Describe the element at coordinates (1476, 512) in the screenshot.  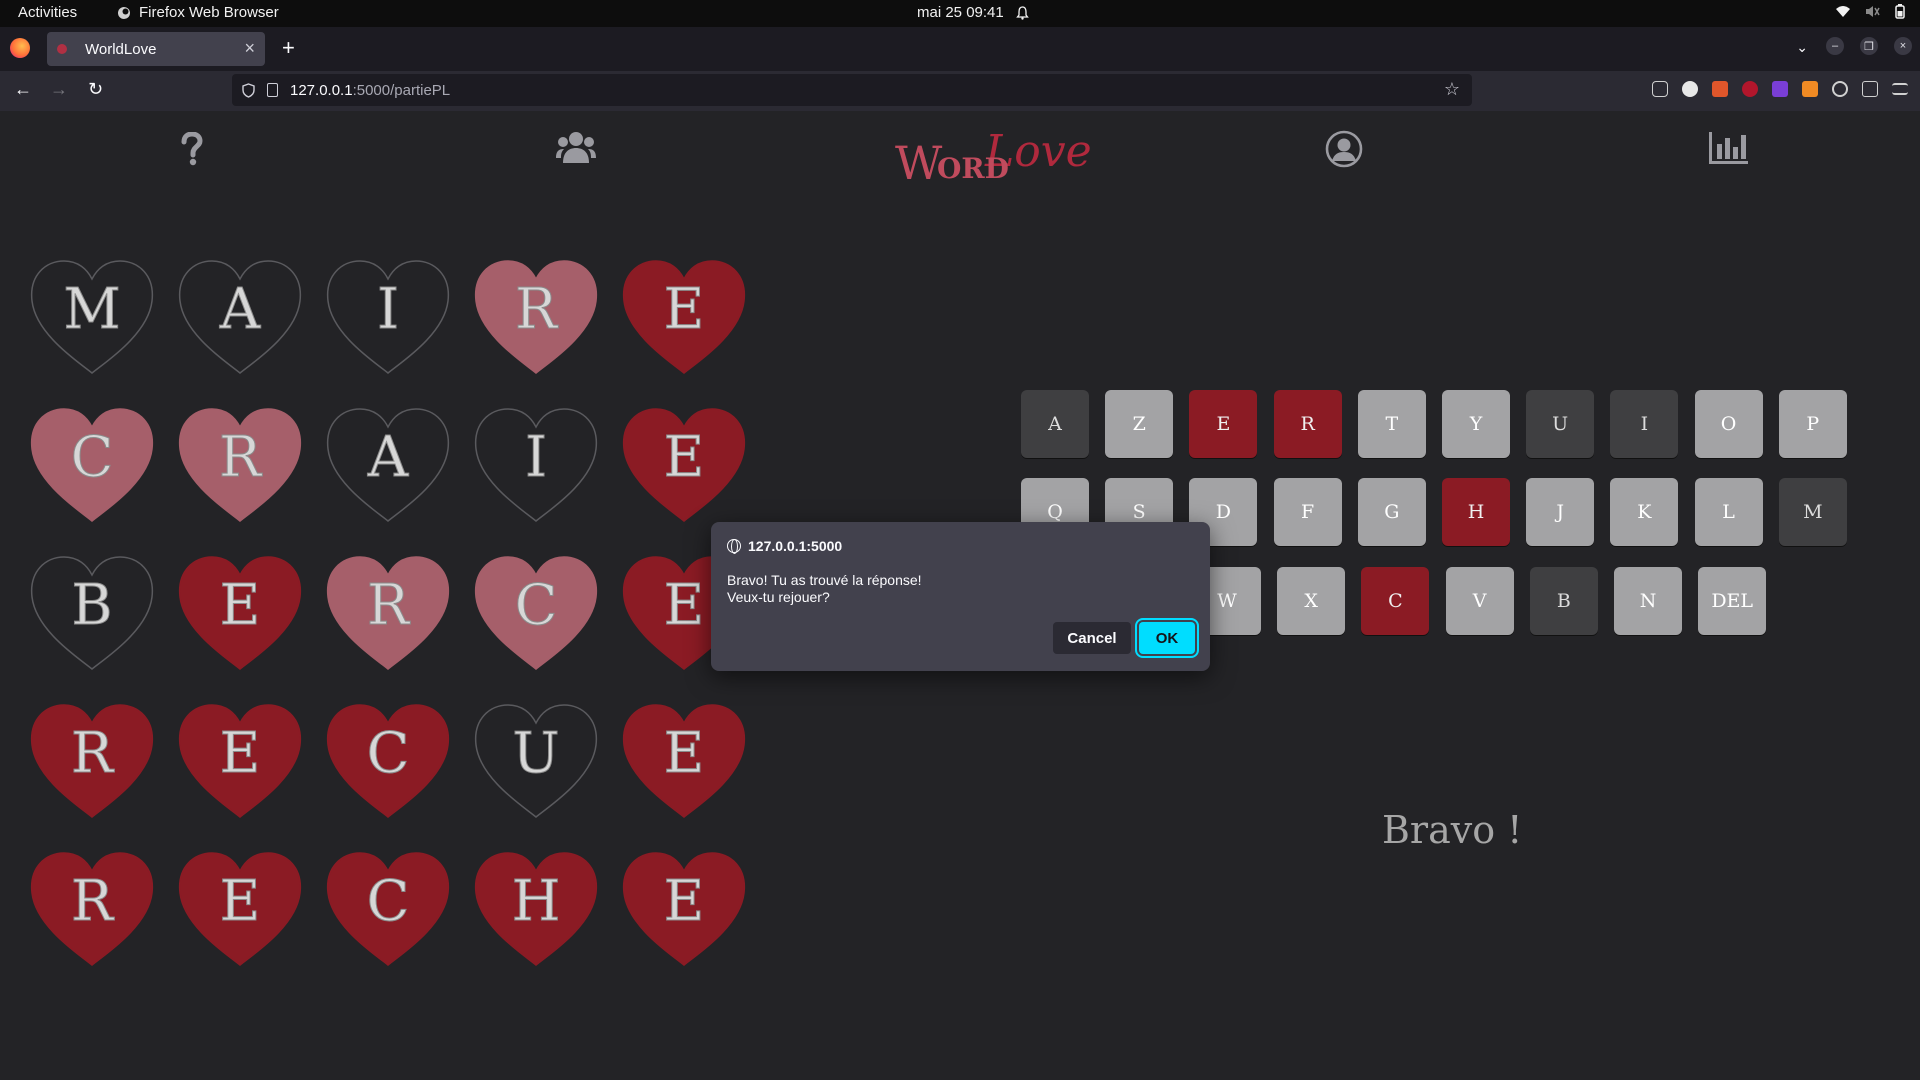
I see `key-h: H` at that location.